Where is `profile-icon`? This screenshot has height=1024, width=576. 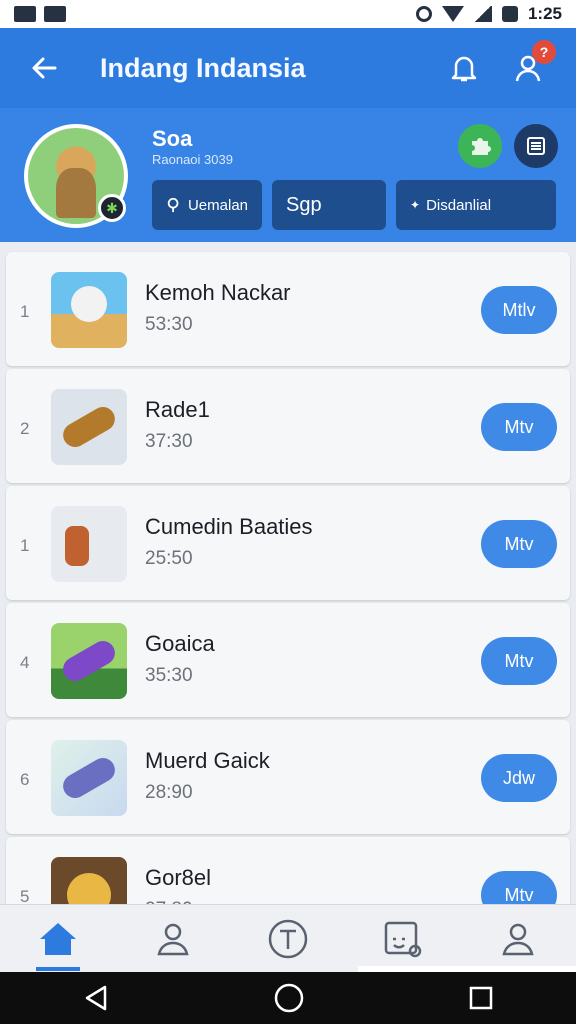
profile-icon is located at coordinates (173, 939).